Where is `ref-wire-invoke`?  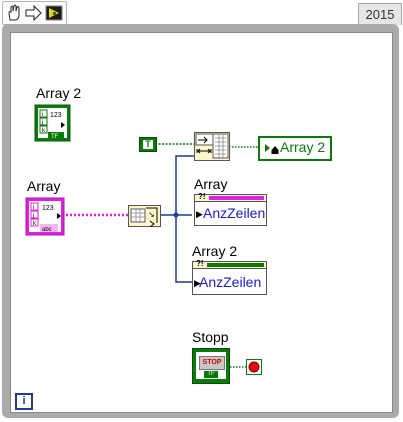
ref-wire-invoke is located at coordinates (185, 185).